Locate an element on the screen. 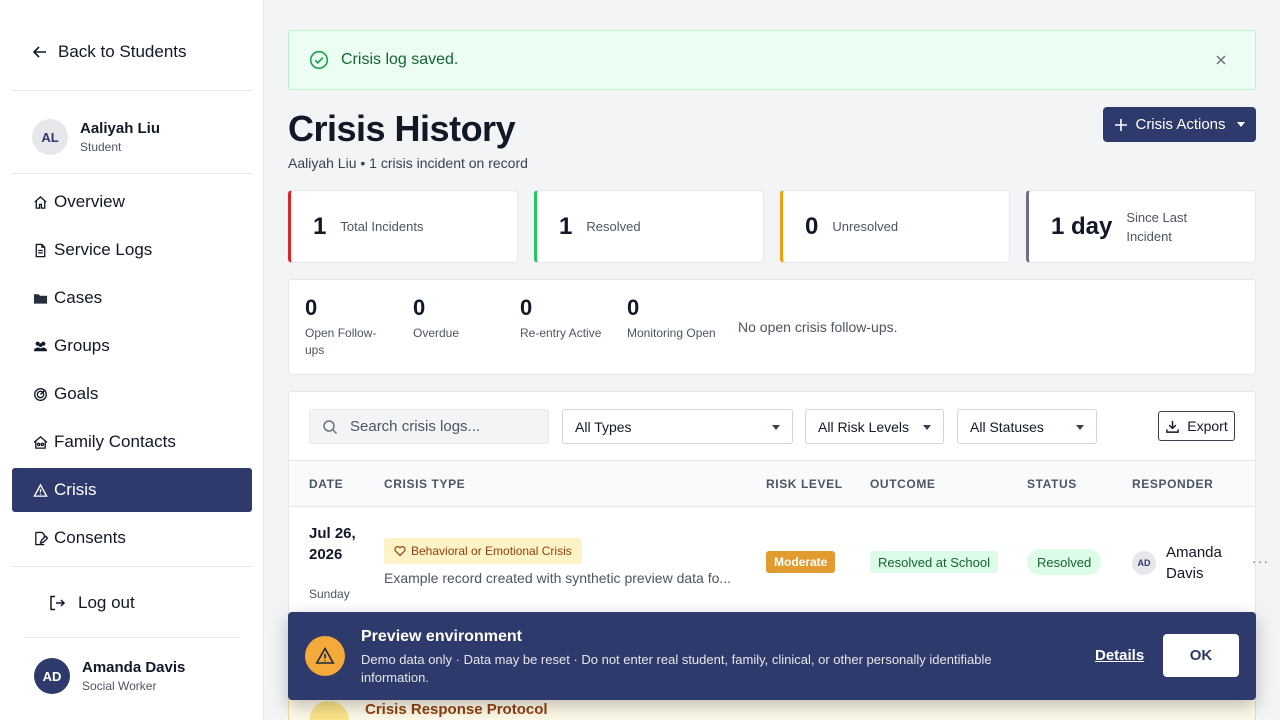 Image resolution: width=1280 pixels, height=720 pixels. row-actions-button: ··· is located at coordinates (1260, 561).